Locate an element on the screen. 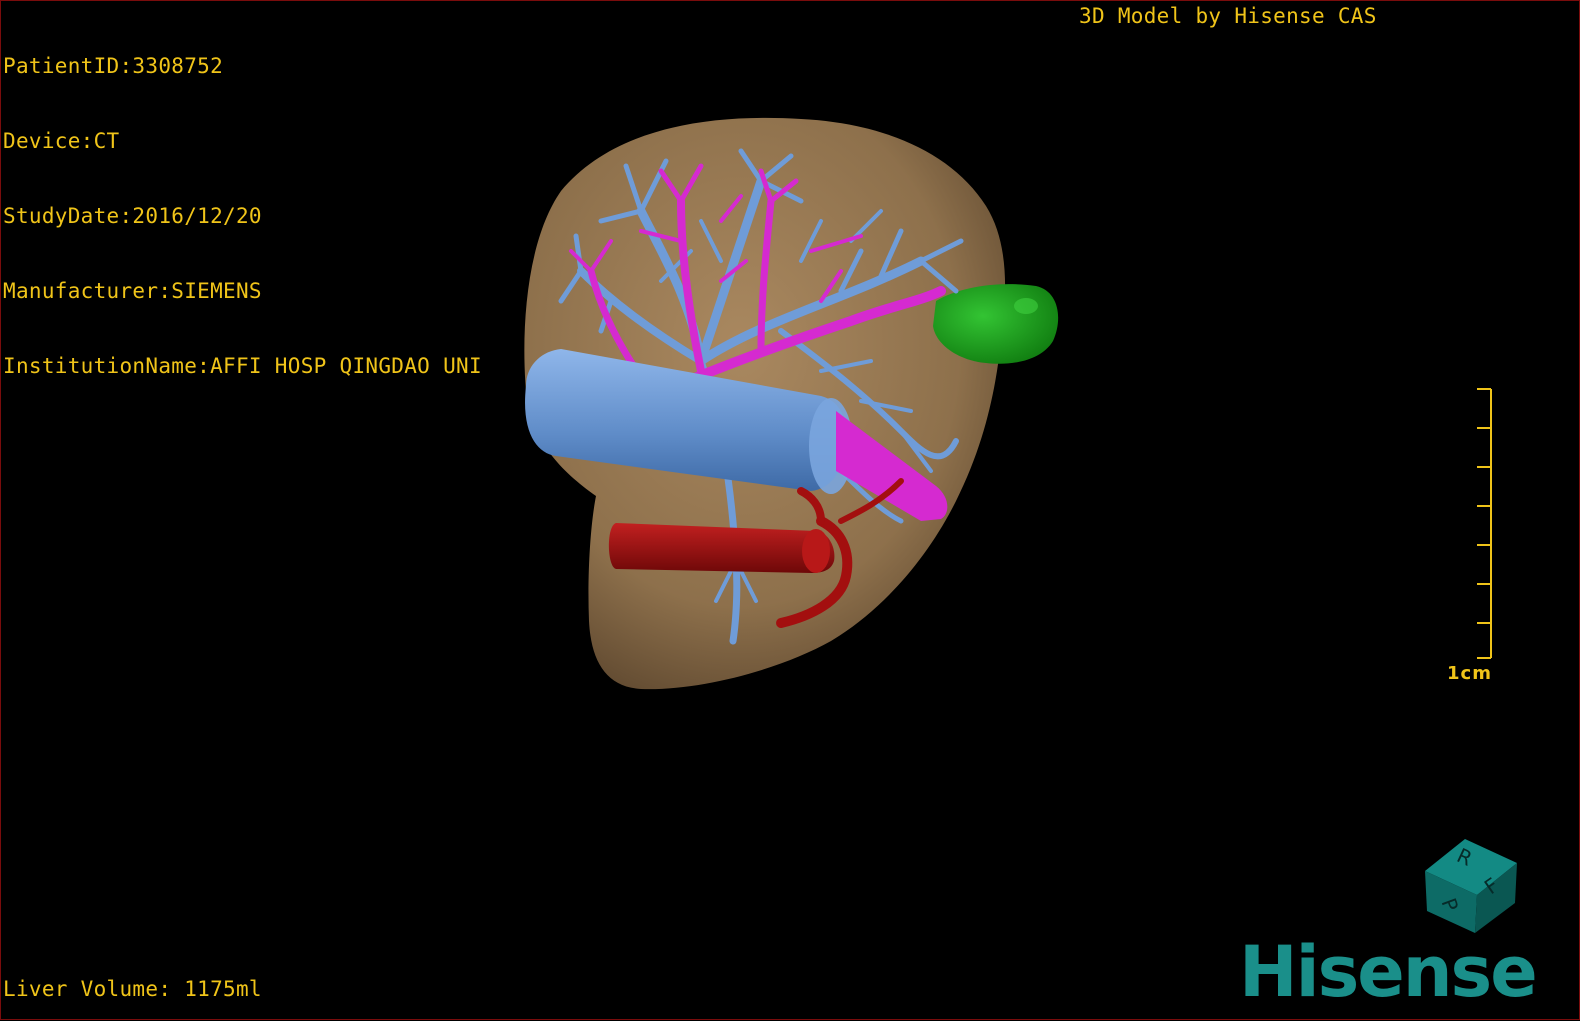  orientation-cube: R F P is located at coordinates (1472, 888).